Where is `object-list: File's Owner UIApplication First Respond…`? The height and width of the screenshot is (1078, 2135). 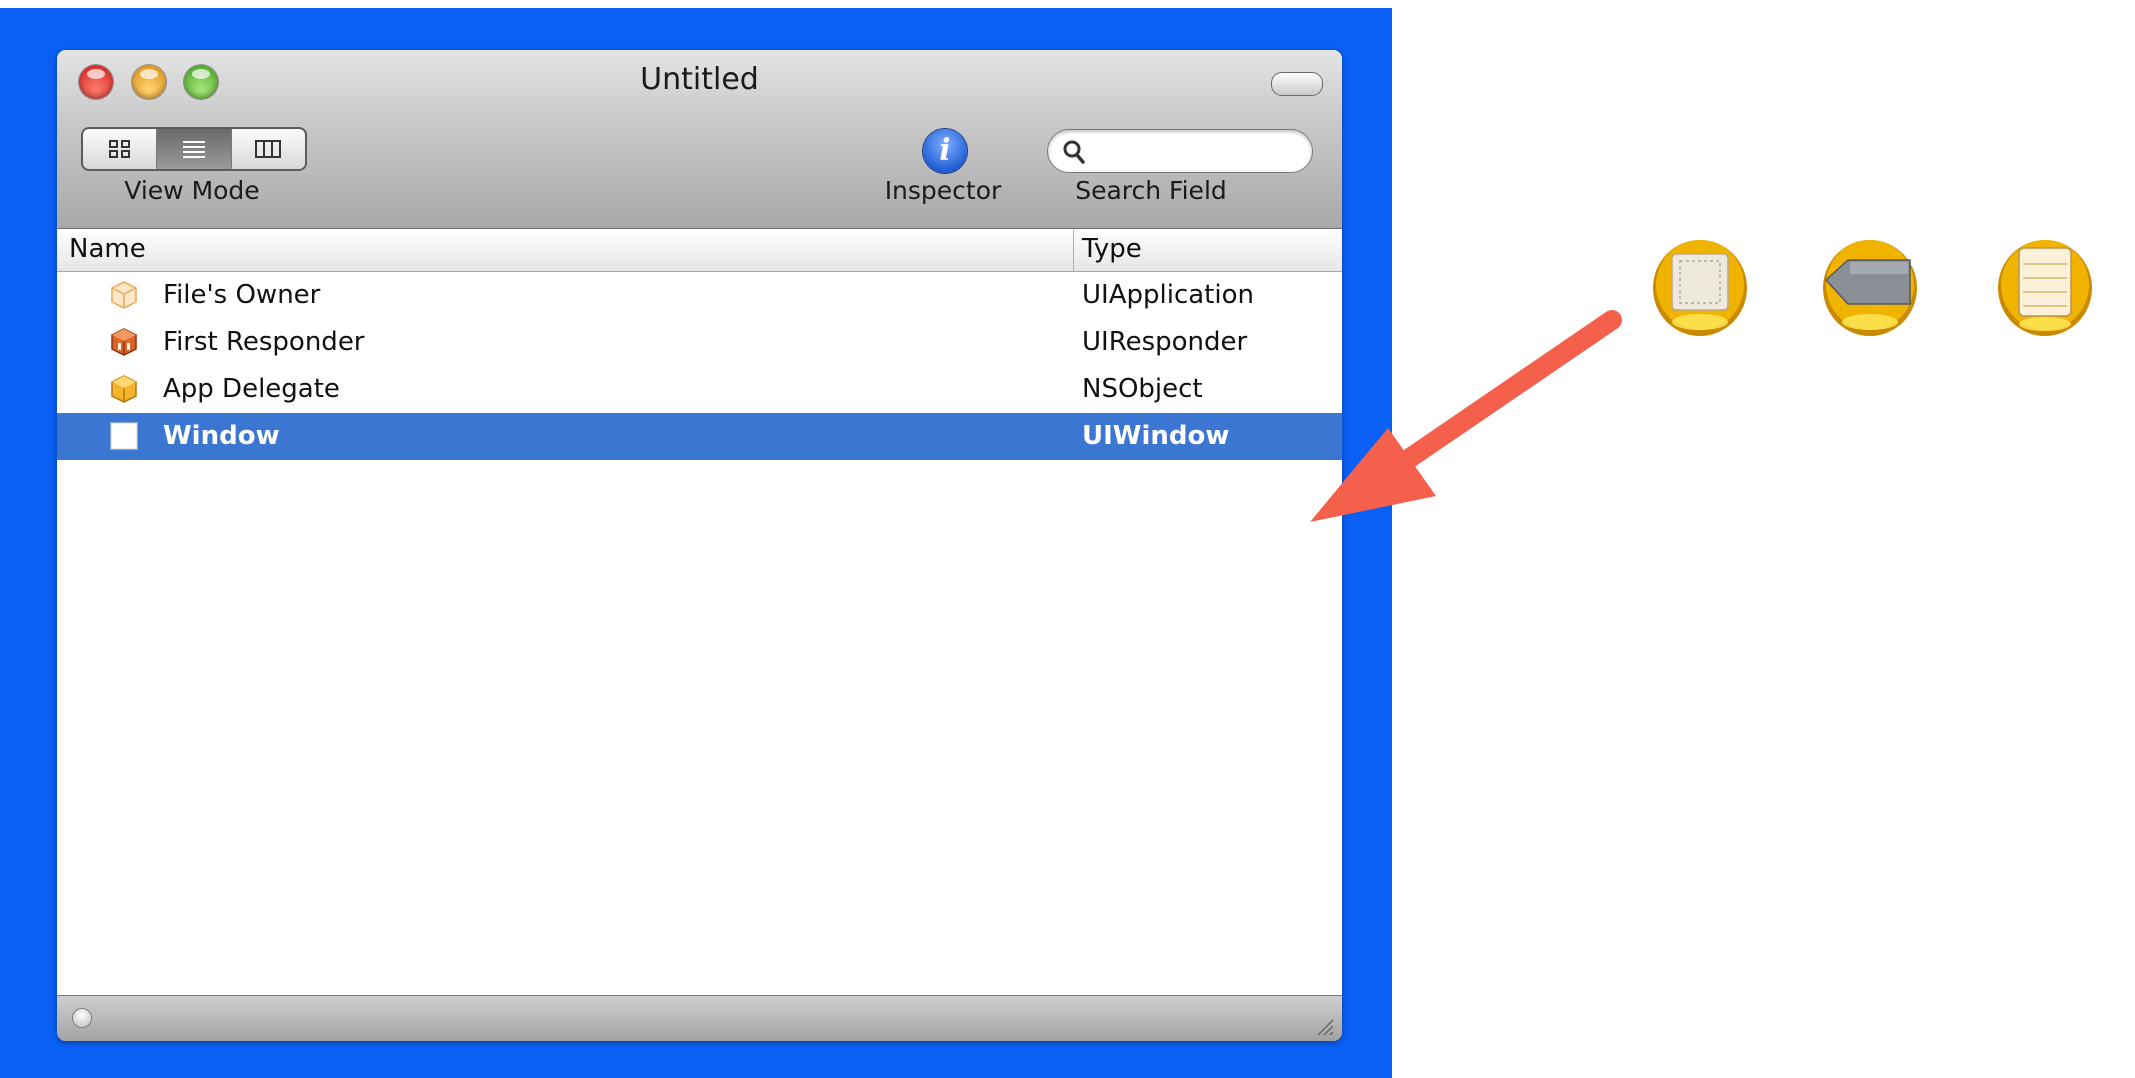 object-list: File's Owner UIApplication First Respond… is located at coordinates (699, 366).